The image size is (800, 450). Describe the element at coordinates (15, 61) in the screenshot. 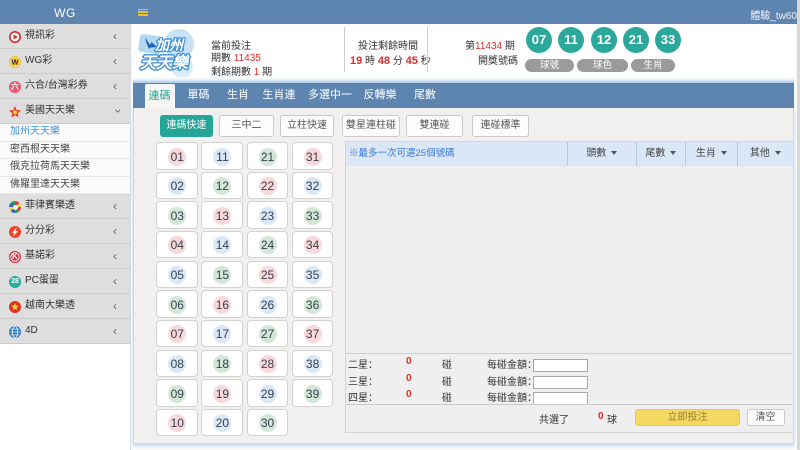

I see `svg-text: W` at that location.